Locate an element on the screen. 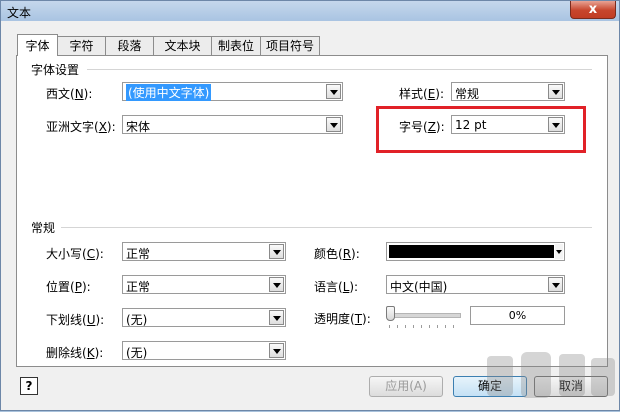 This screenshot has height=412, width=620. asian-font-value: 宋体 is located at coordinates (138, 127).